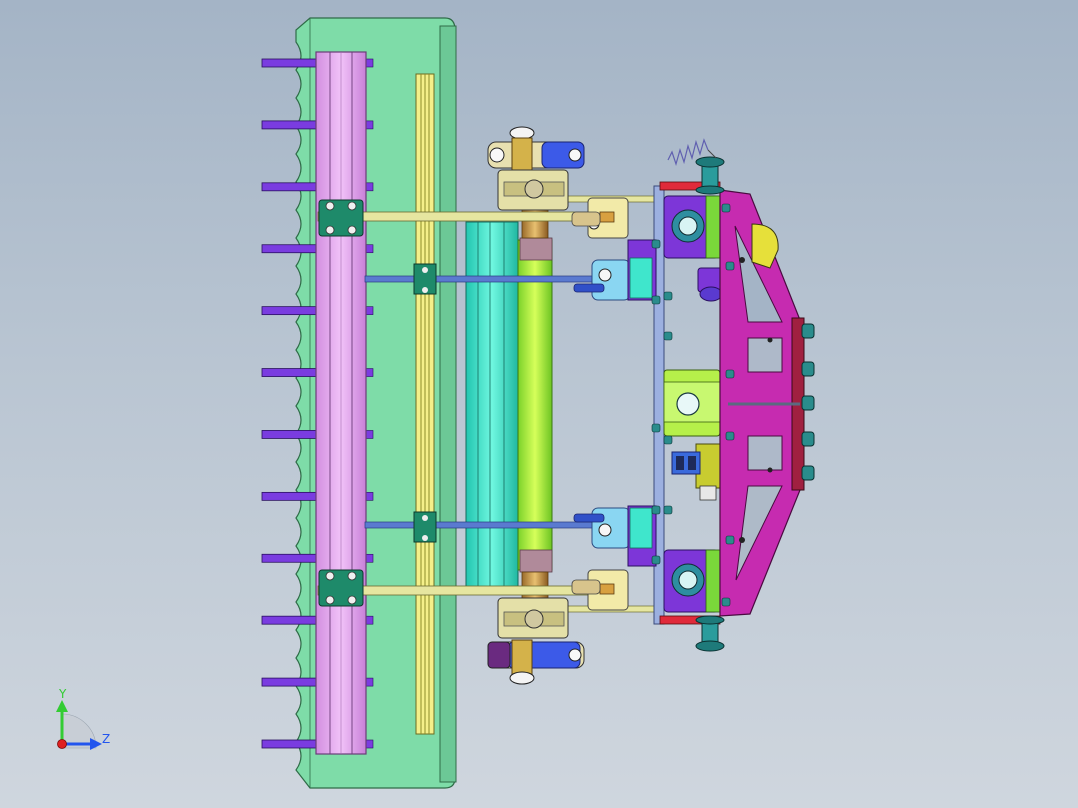 The width and height of the screenshot is (1078, 808). Describe the element at coordinates (106, 739) in the screenshot. I see `z-axis-label: Z` at that location.